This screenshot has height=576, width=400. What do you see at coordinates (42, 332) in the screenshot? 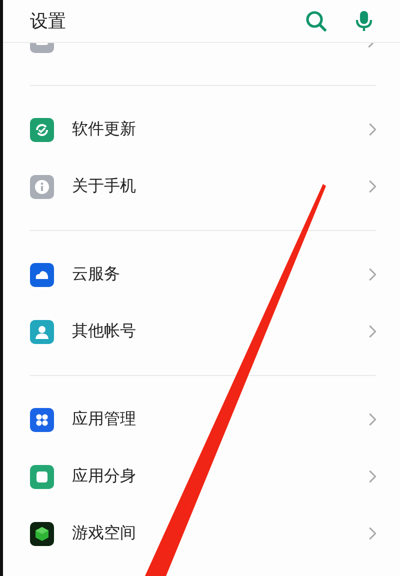
I see `person-icon` at bounding box center [42, 332].